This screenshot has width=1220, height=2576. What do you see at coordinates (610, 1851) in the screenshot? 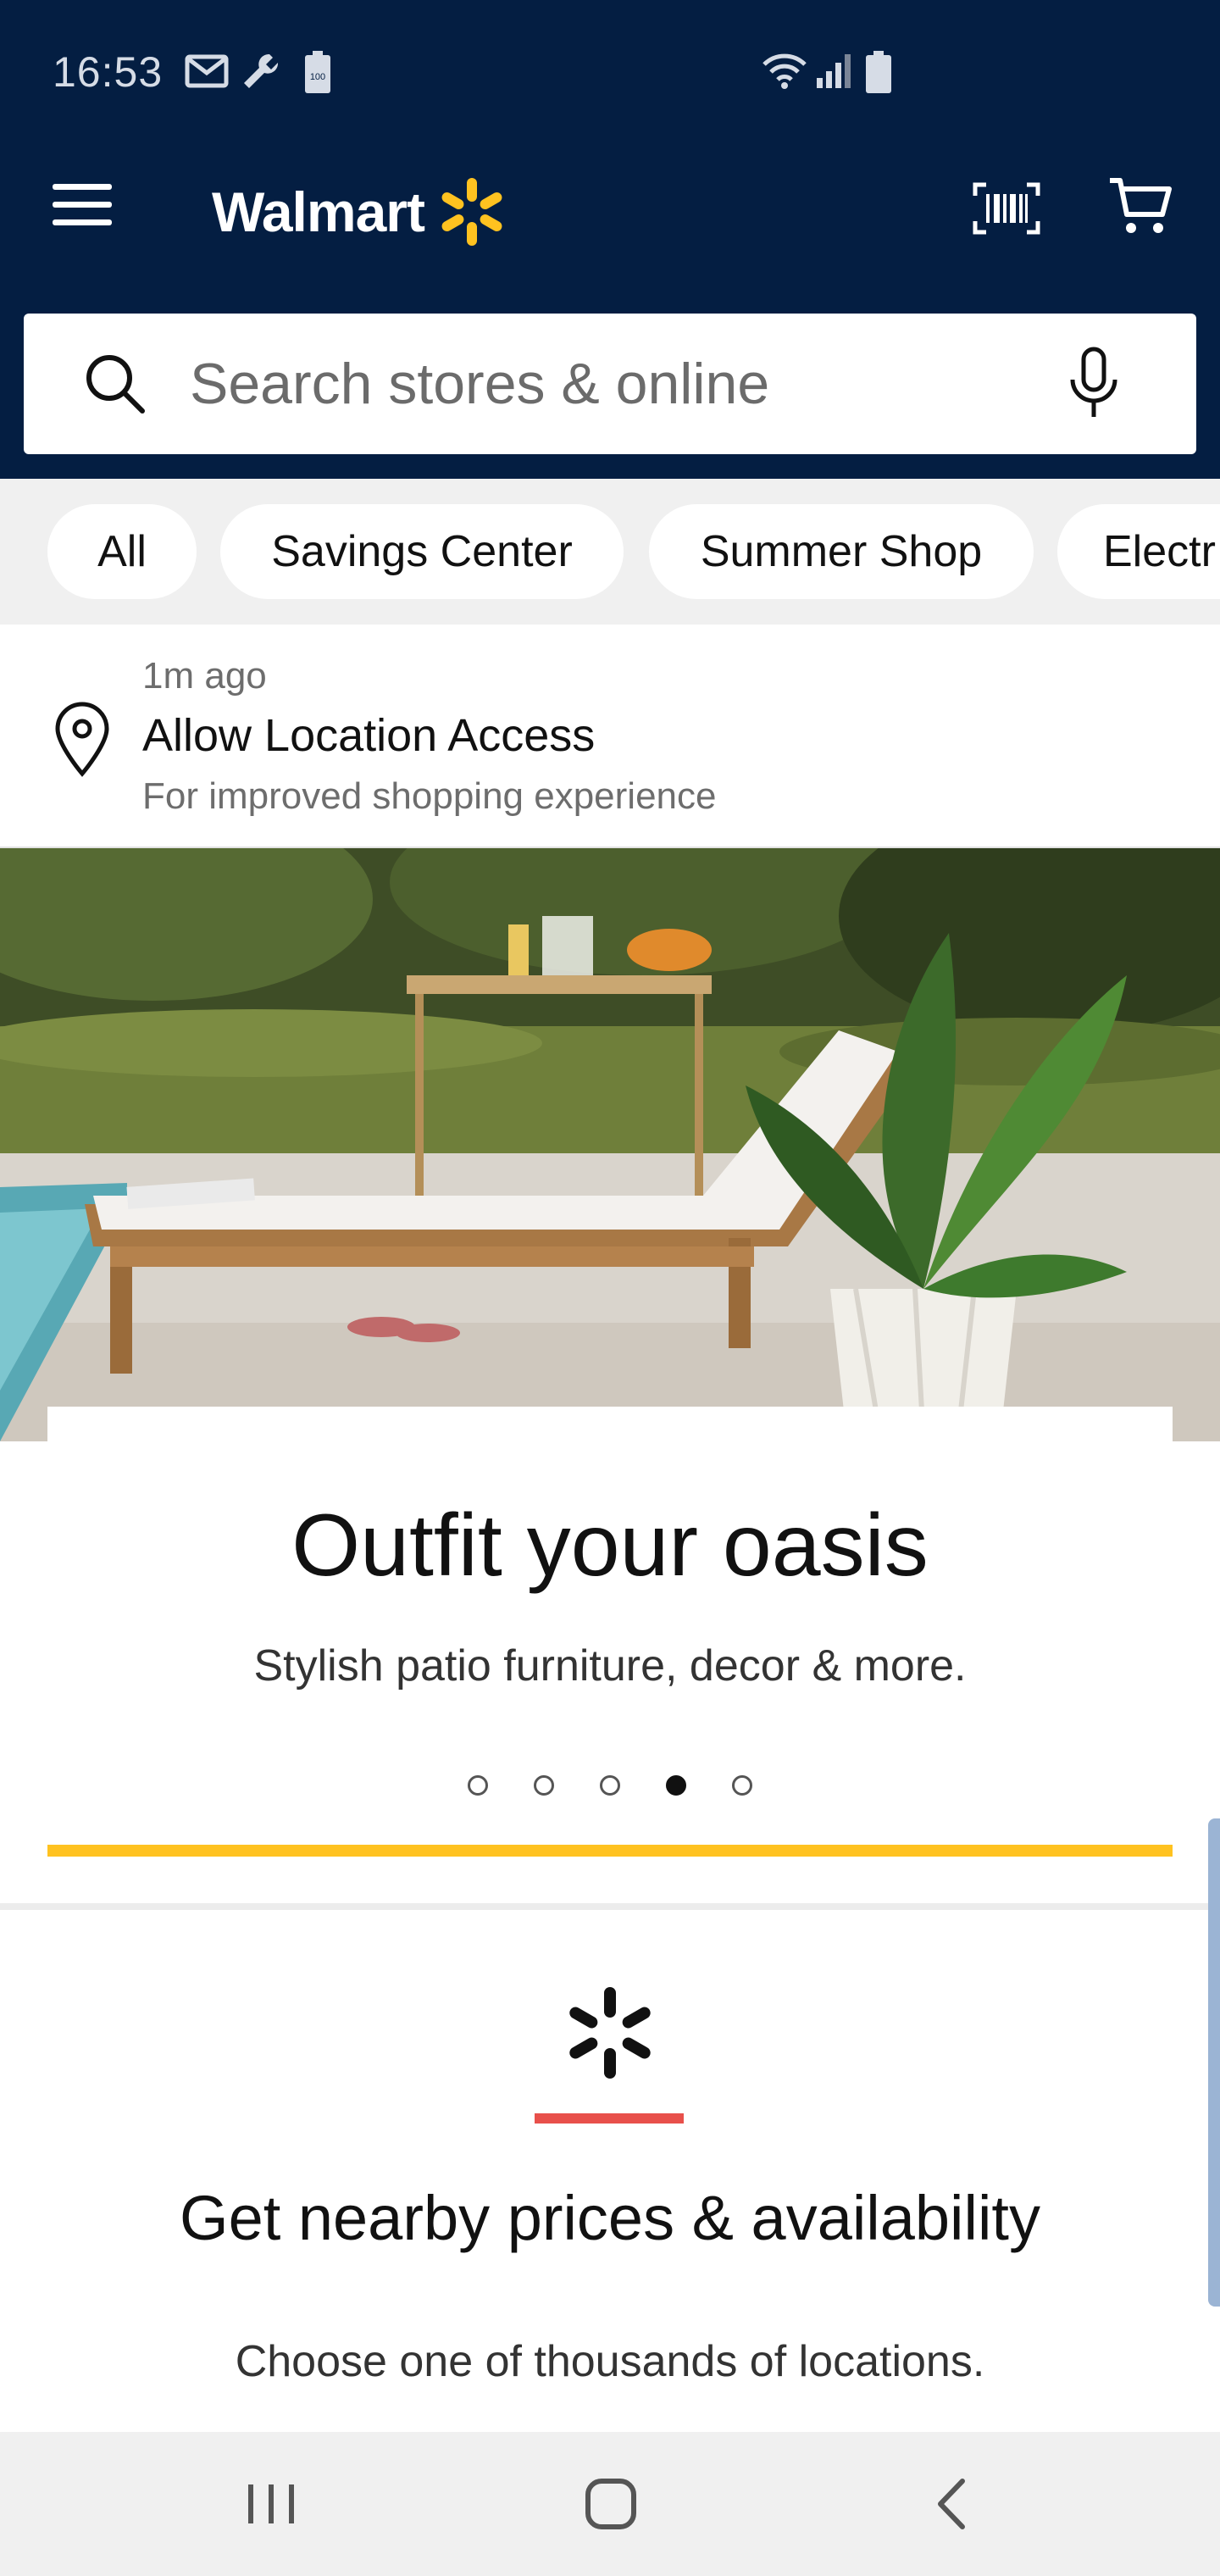
I see `hero-accent-bar` at bounding box center [610, 1851].